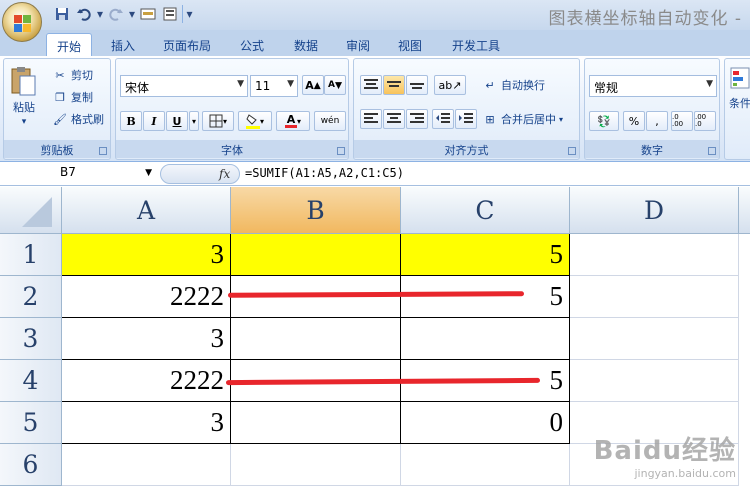 The height and width of the screenshot is (486, 750). Describe the element at coordinates (450, 85) in the screenshot. I see `orientation-button: ab↗` at that location.